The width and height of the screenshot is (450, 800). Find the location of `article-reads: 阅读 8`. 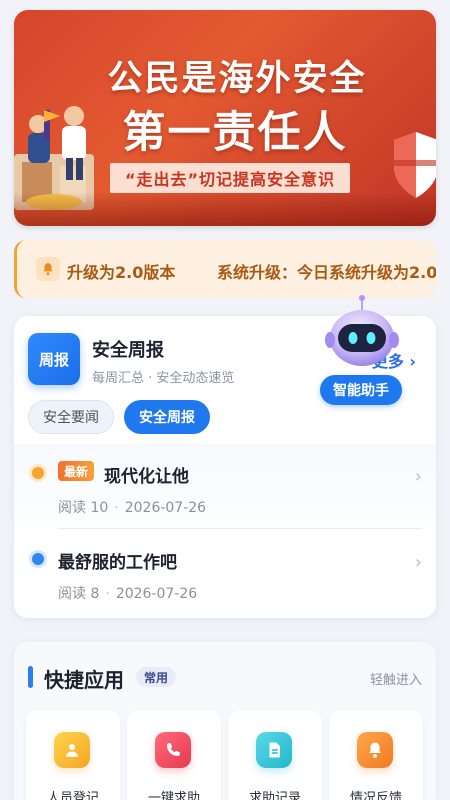

article-reads: 阅读 8 is located at coordinates (79, 594).